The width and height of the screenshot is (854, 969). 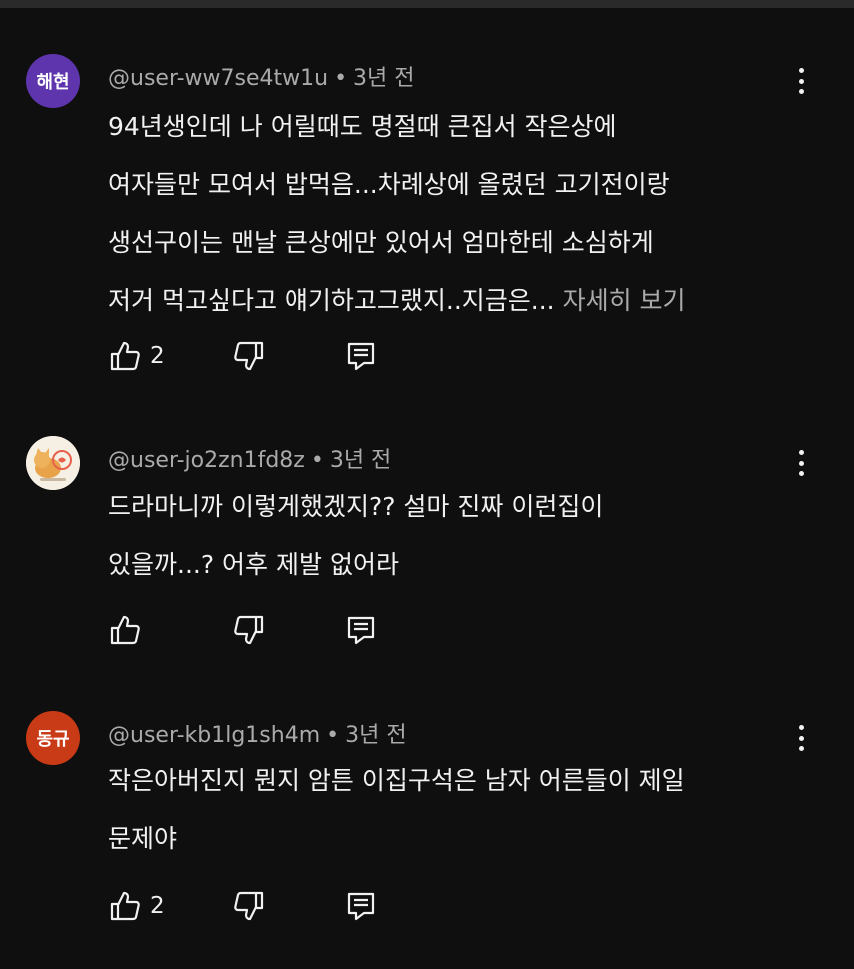 I want to click on comment-meta: @user-kb1lg1sh4m • 3년 전, so click(x=257, y=733).